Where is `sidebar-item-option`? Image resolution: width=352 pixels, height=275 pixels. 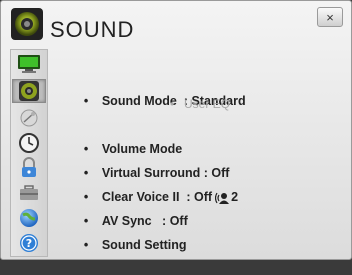
sidebar-item-option is located at coordinates (29, 193).